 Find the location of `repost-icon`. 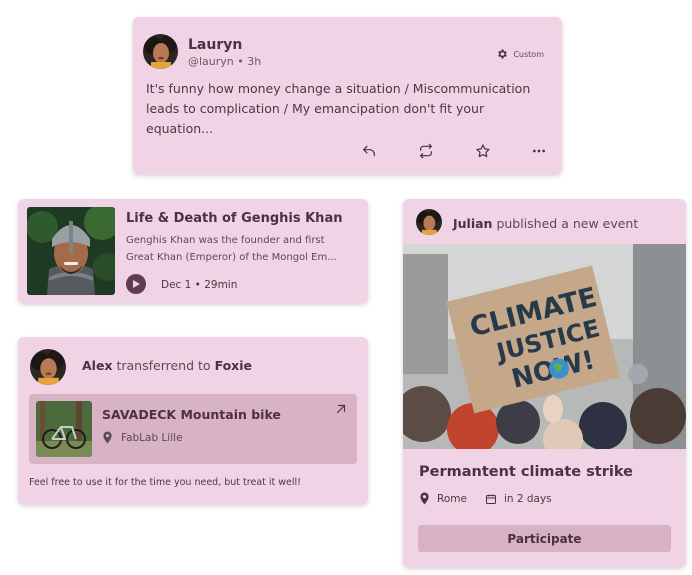

repost-icon is located at coordinates (426, 151).